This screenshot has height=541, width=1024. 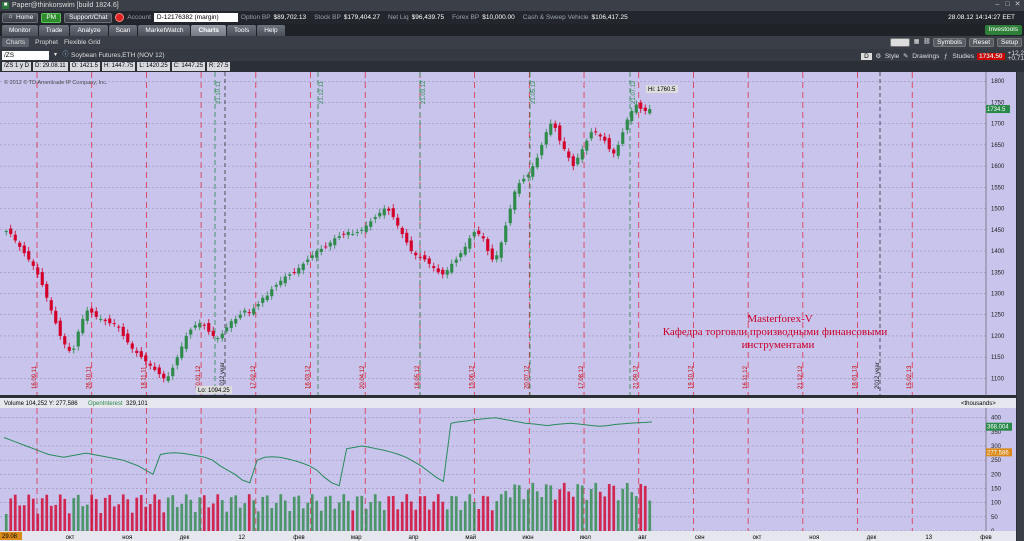 I want to click on tab-tools: Tools, so click(x=242, y=30).